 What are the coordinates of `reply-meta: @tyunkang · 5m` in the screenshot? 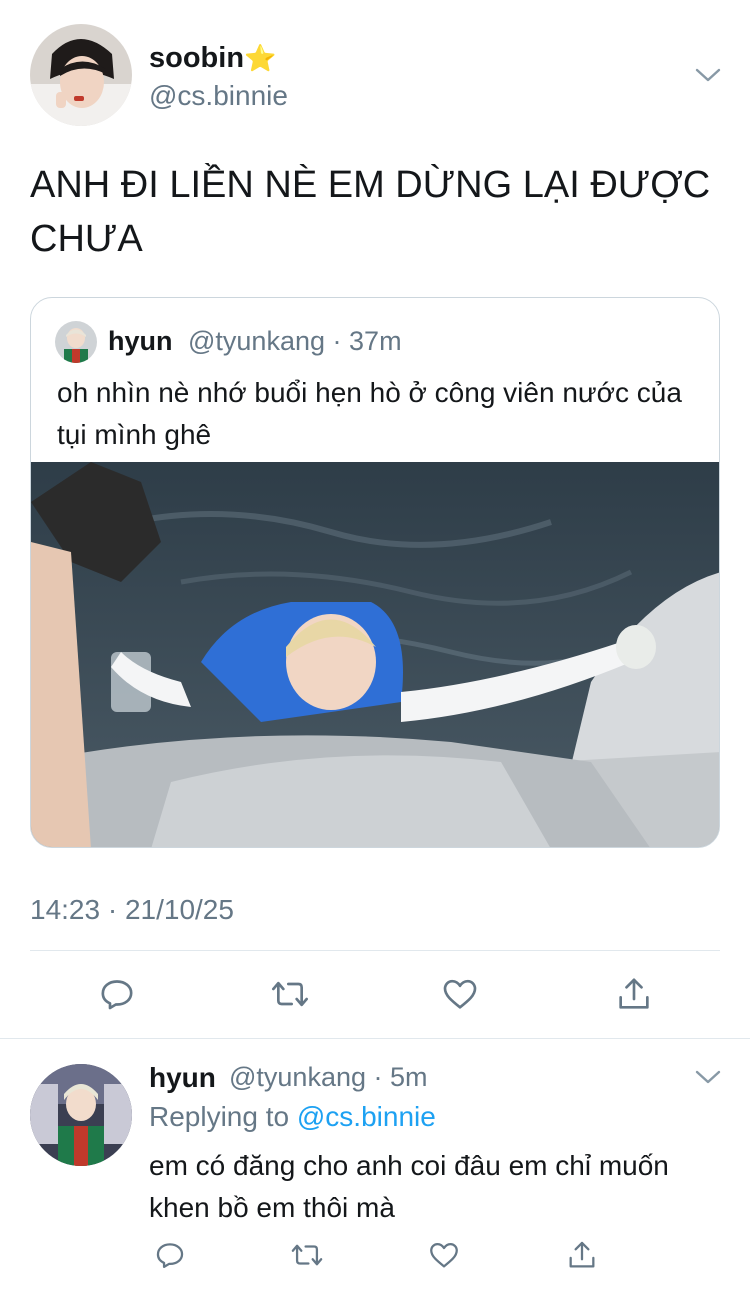 It's located at (328, 1077).